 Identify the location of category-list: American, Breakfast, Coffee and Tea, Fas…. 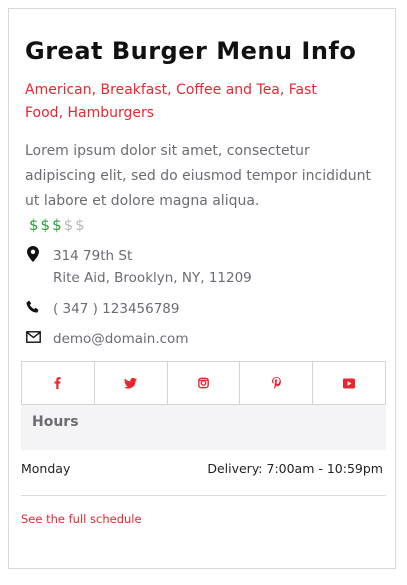
(171, 101).